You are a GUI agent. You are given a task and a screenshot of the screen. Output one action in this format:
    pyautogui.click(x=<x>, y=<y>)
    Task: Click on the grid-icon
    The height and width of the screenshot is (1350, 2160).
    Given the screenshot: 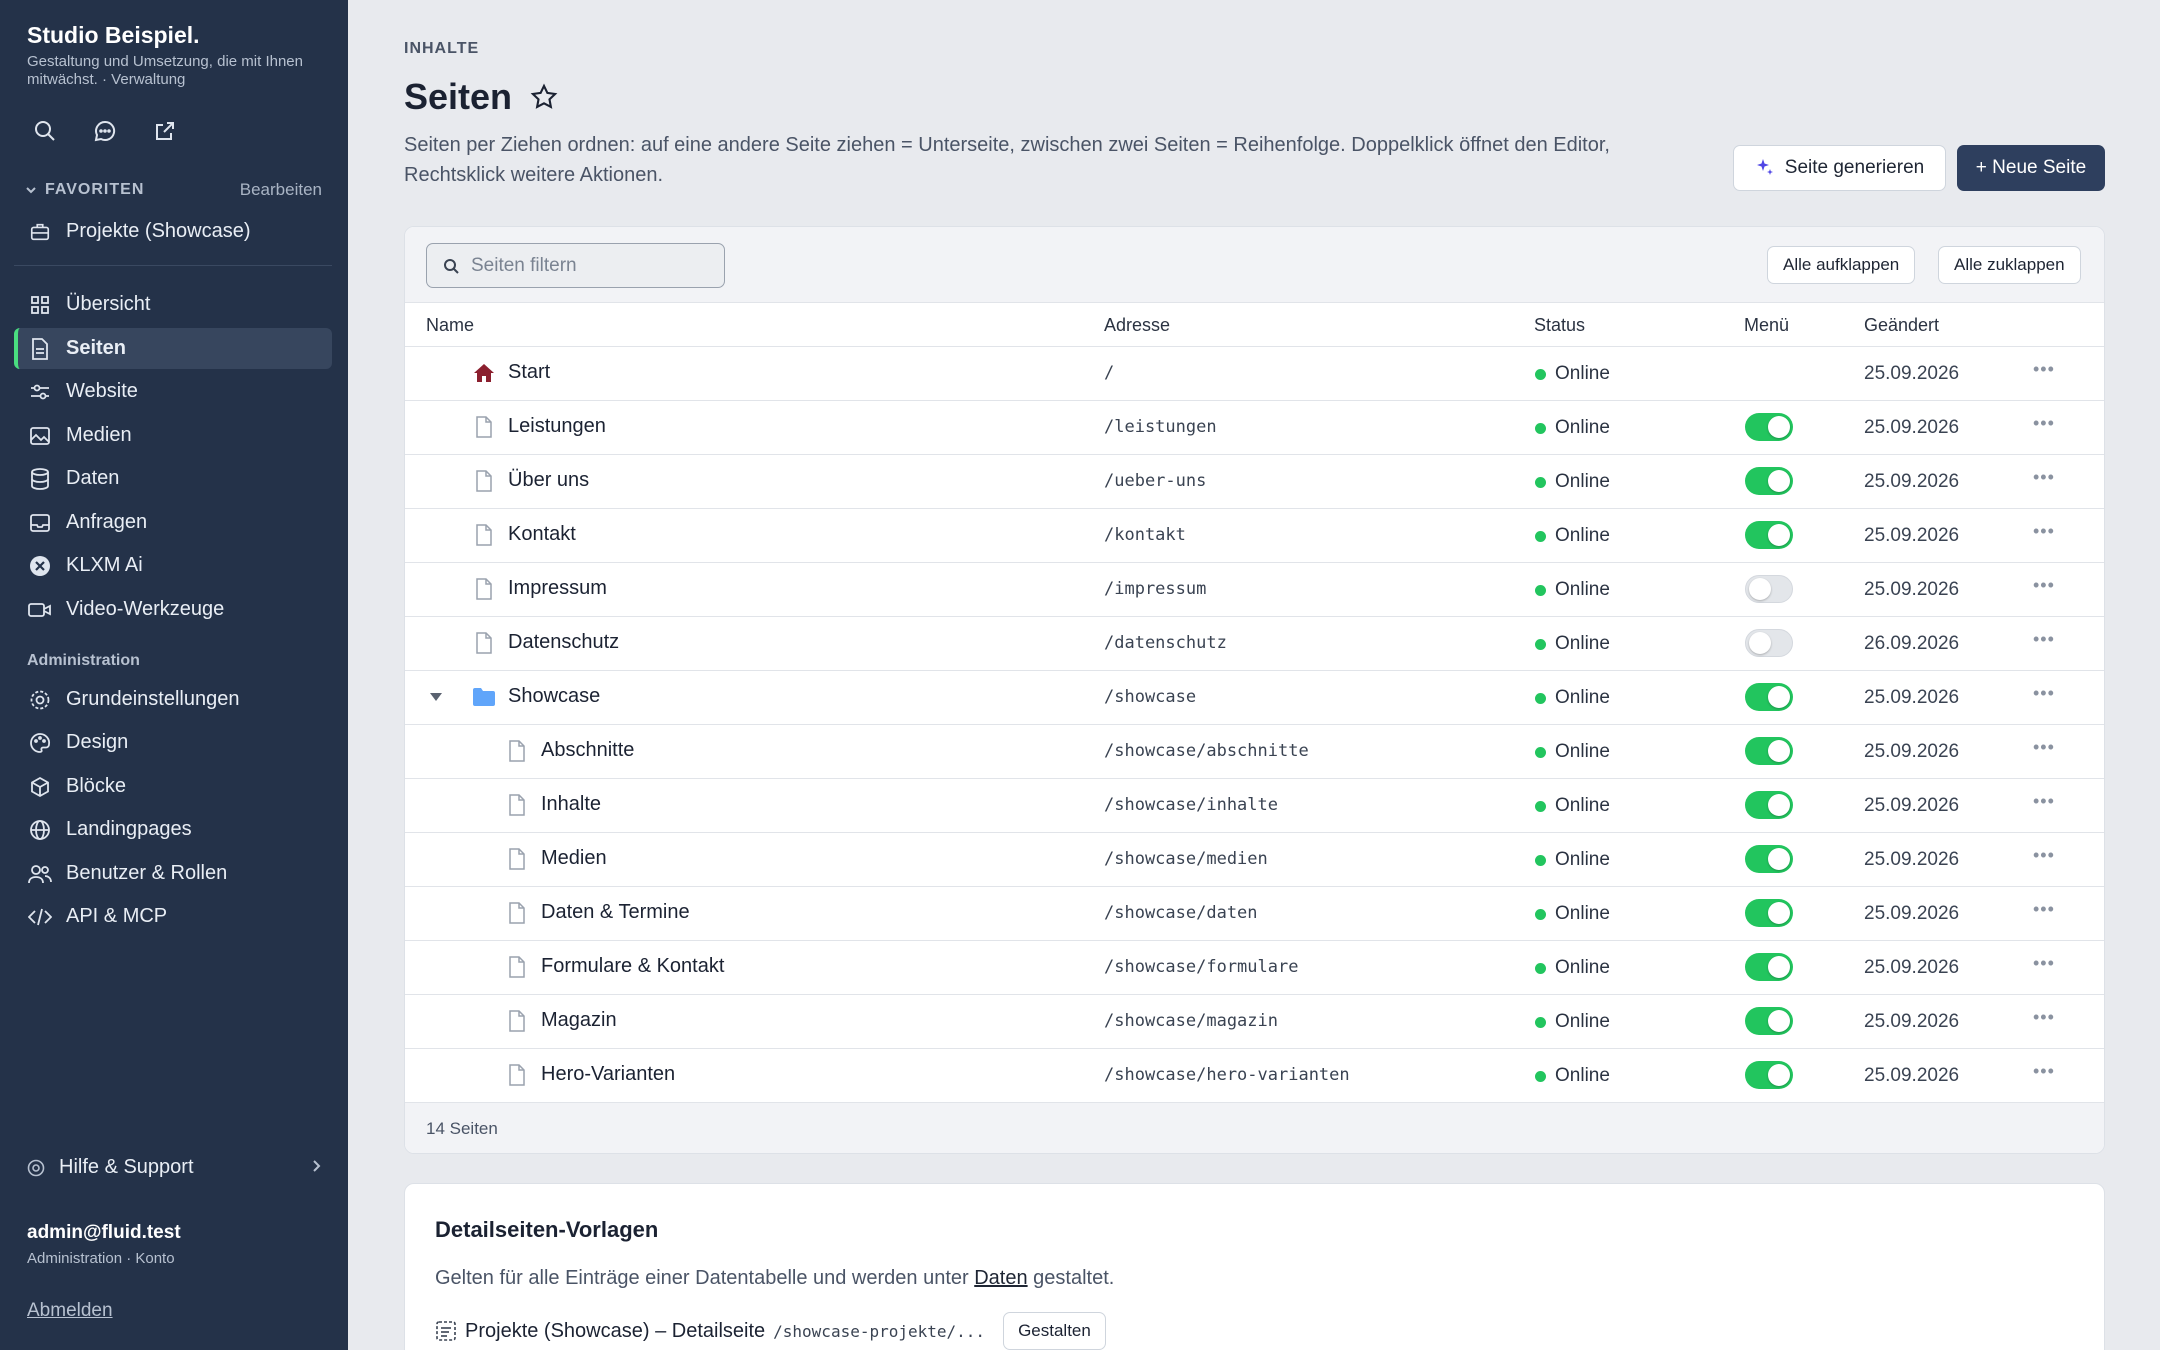 What is the action you would take?
    pyautogui.click(x=40, y=305)
    